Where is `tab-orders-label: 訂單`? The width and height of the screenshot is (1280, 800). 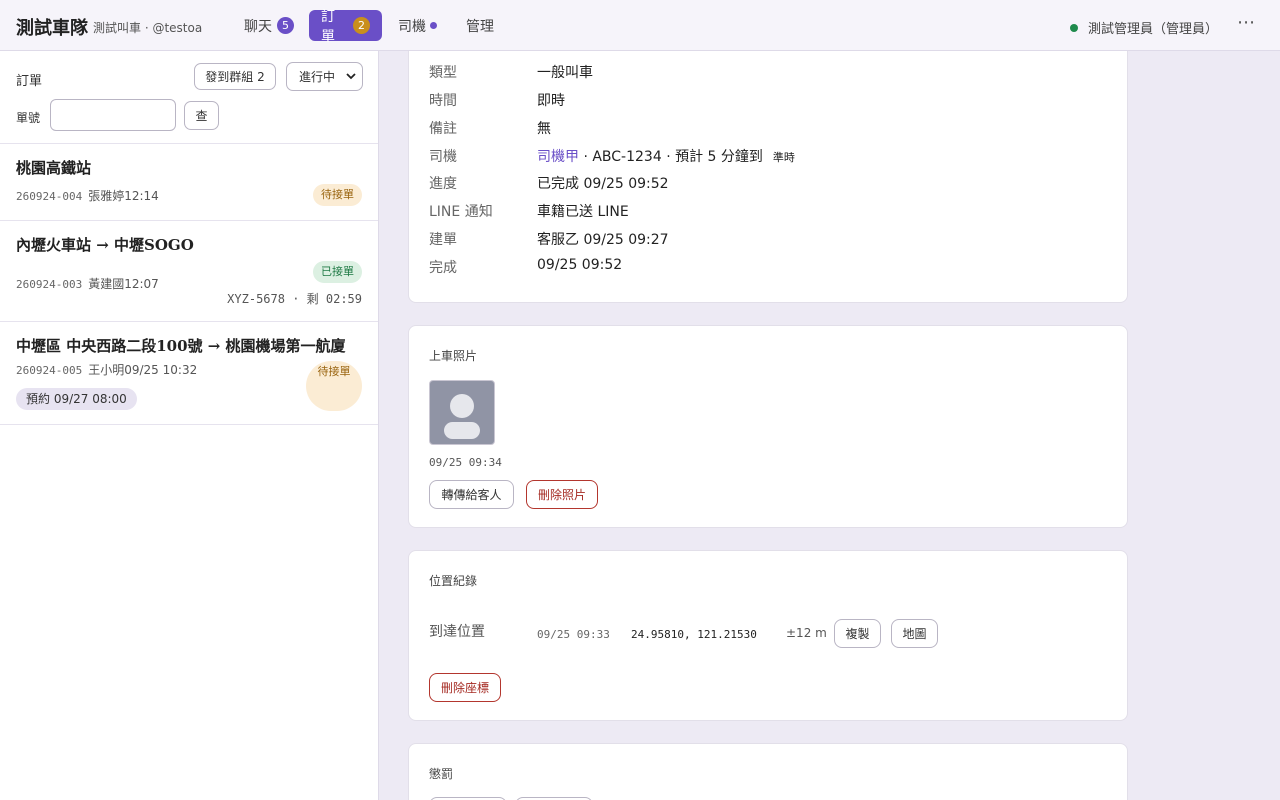 tab-orders-label: 訂單 is located at coordinates (328, 26).